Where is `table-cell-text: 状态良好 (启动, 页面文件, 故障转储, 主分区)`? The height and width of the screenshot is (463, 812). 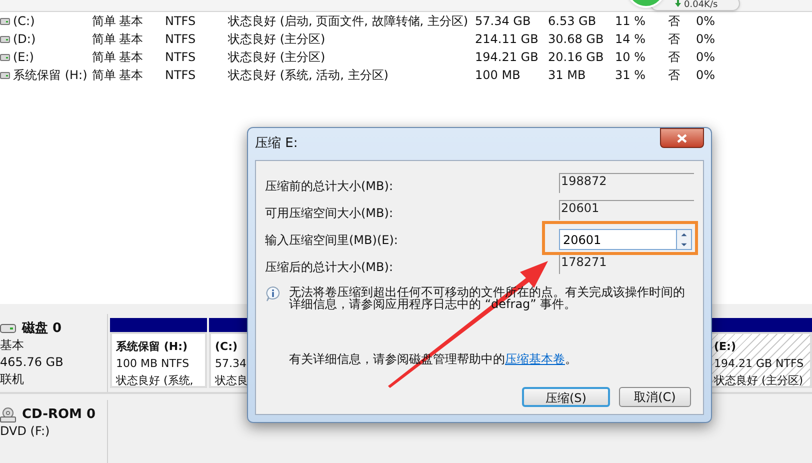 table-cell-text: 状态良好 (启动, 页面文件, 故障转储, 主分区) is located at coordinates (348, 21).